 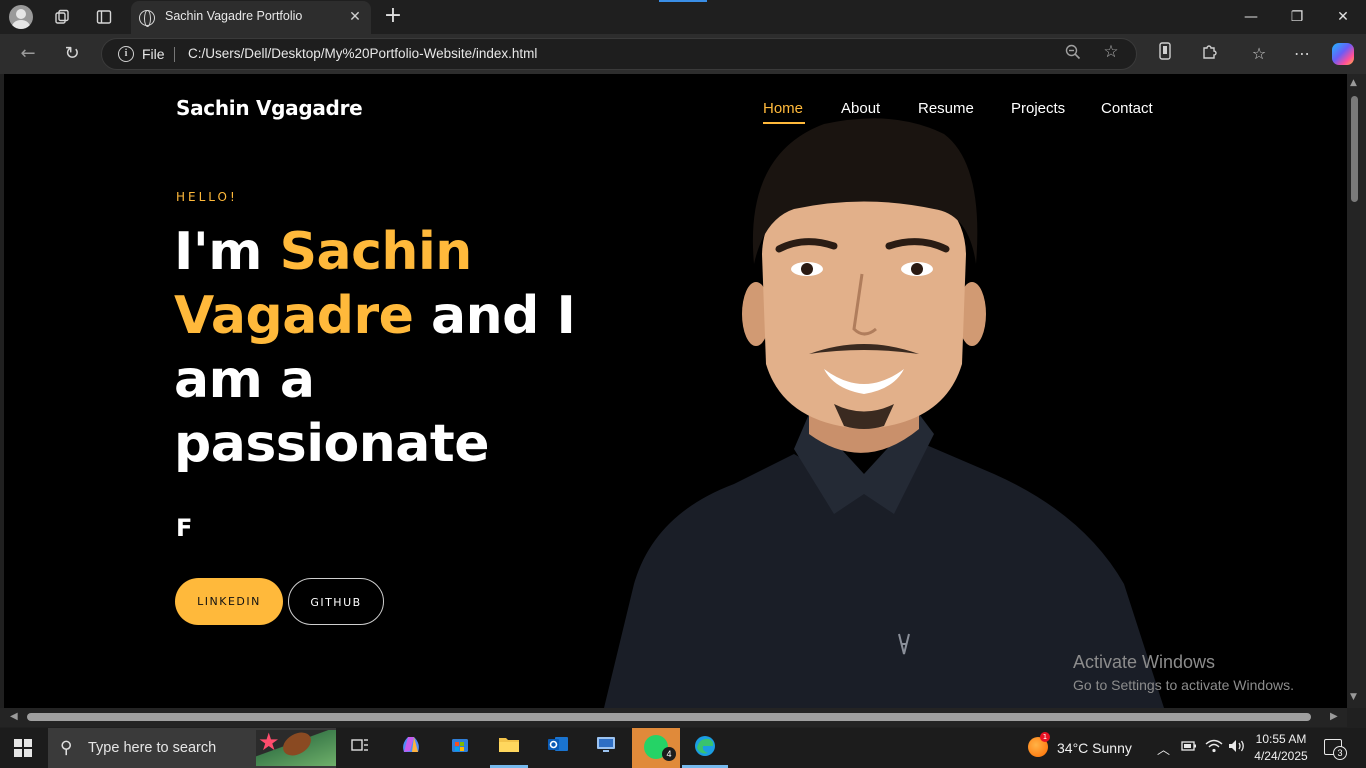 What do you see at coordinates (1353, 697) in the screenshot?
I see `scroll-down-icon: ▼` at bounding box center [1353, 697].